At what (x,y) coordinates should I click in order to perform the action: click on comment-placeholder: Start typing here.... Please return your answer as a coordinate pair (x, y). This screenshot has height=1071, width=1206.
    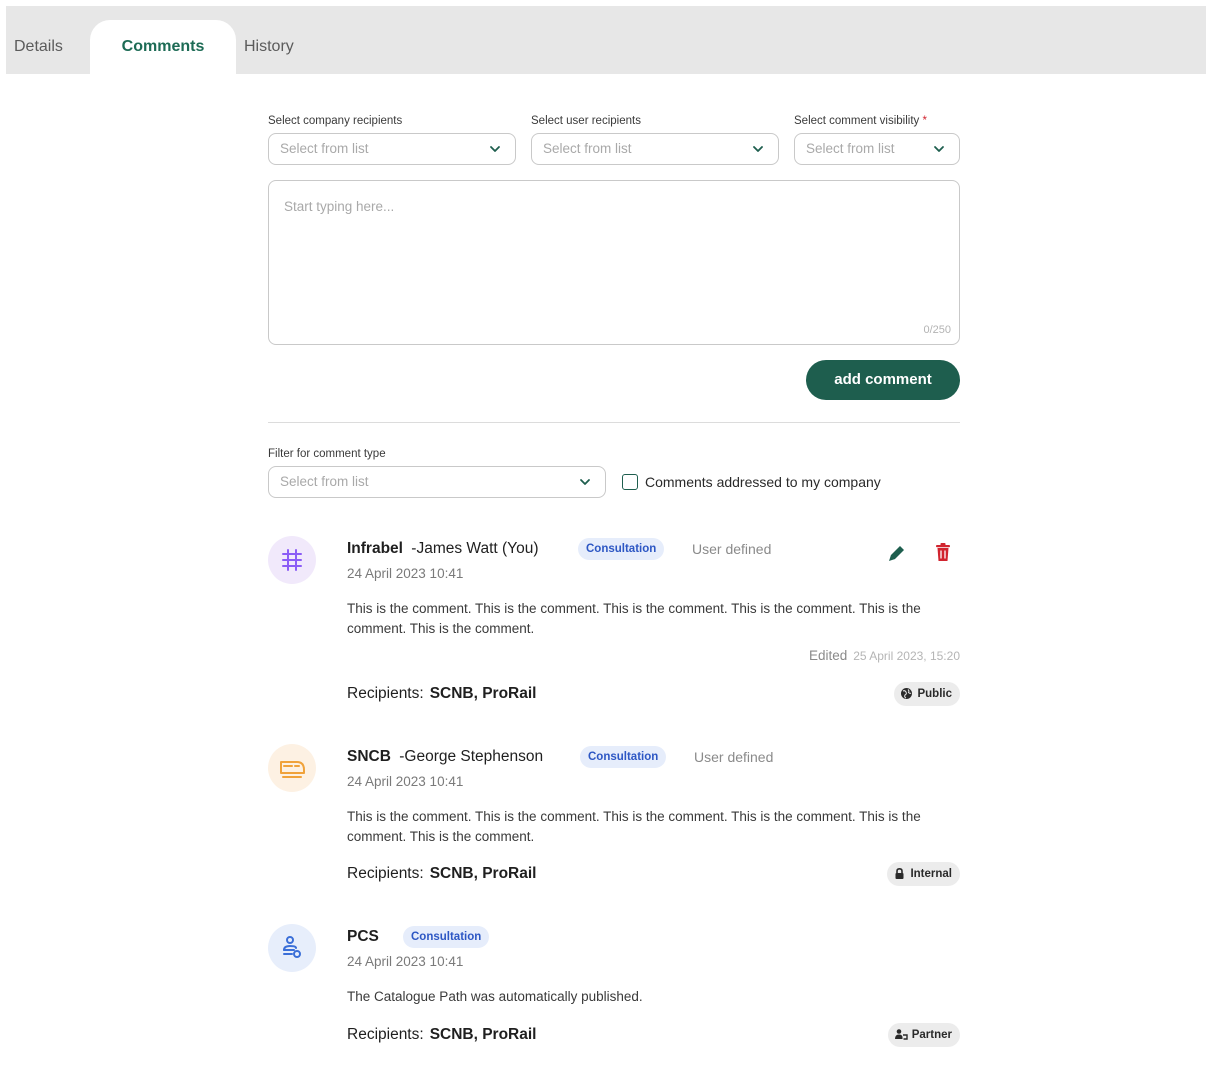
    Looking at the image, I should click on (339, 206).